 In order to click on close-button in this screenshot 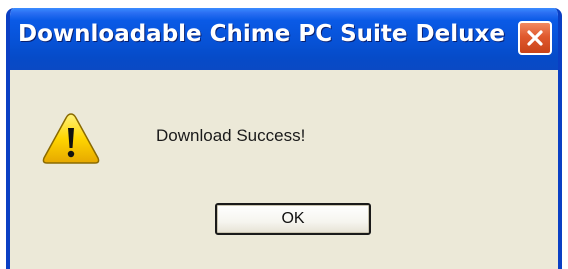, I will do `click(535, 38)`.